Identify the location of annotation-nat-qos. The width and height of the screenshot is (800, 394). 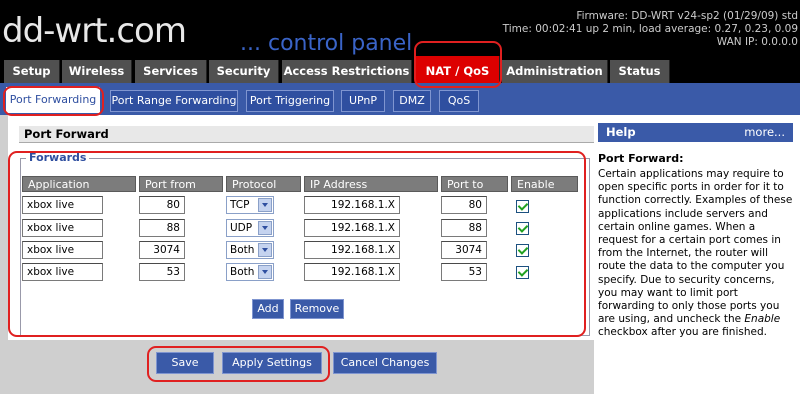
(458, 64).